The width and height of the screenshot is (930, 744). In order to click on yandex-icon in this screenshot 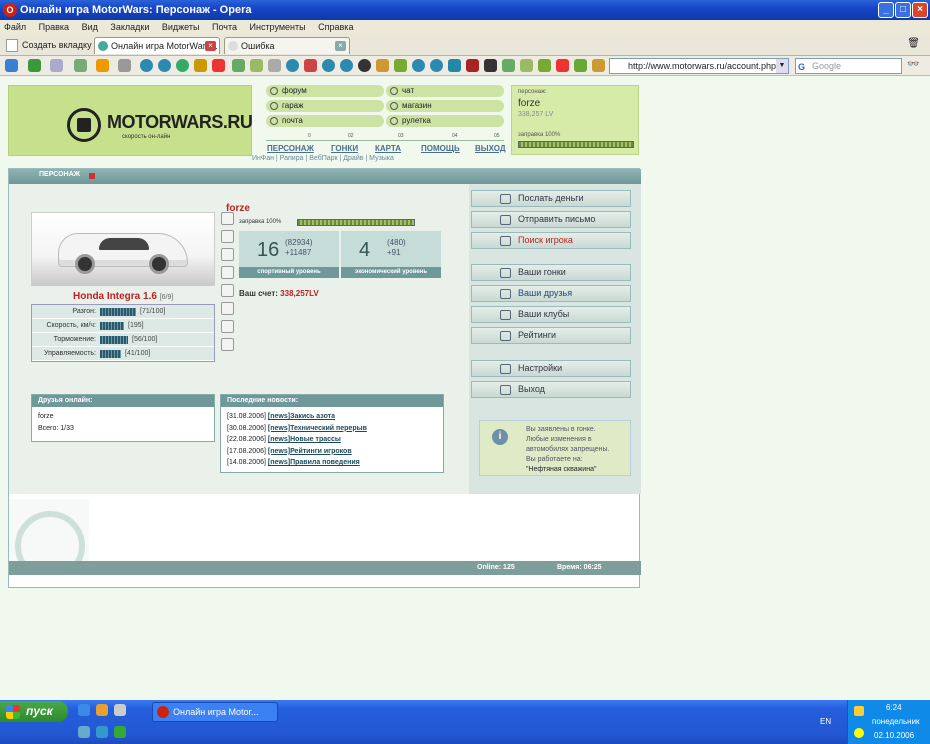, I will do `click(218, 65)`.